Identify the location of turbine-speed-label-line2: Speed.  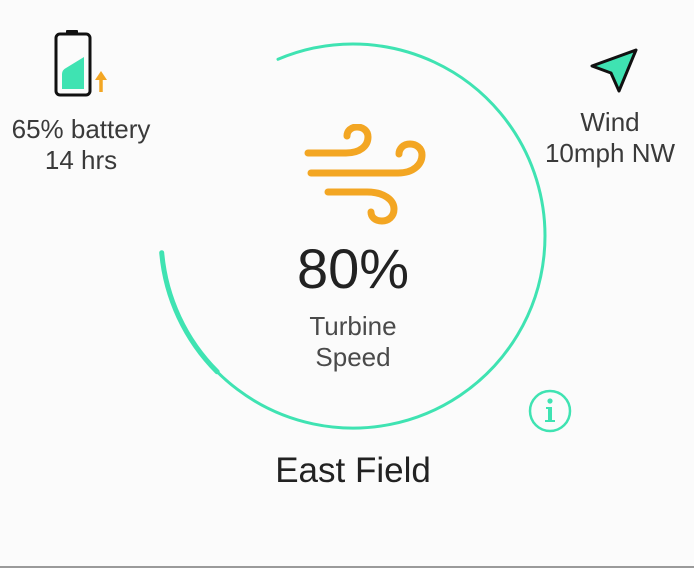
(353, 357).